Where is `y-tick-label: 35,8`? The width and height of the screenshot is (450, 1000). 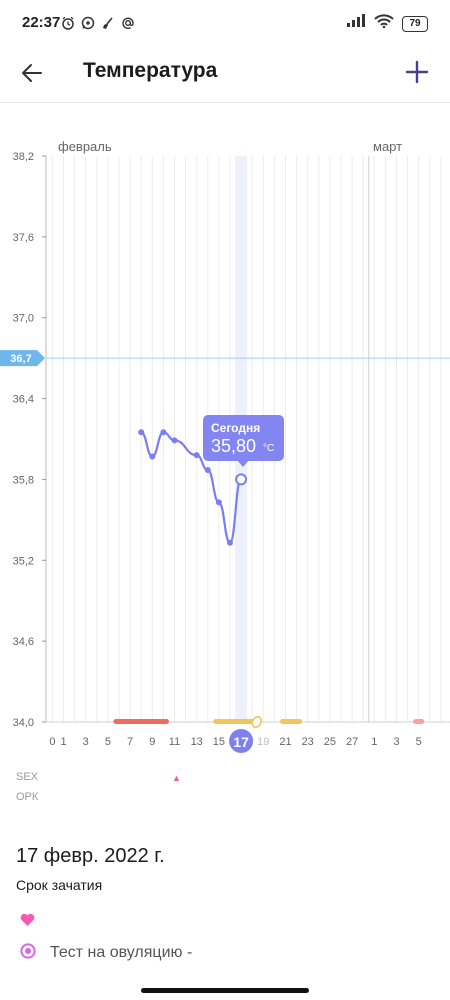
y-tick-label: 35,8 is located at coordinates (23, 480).